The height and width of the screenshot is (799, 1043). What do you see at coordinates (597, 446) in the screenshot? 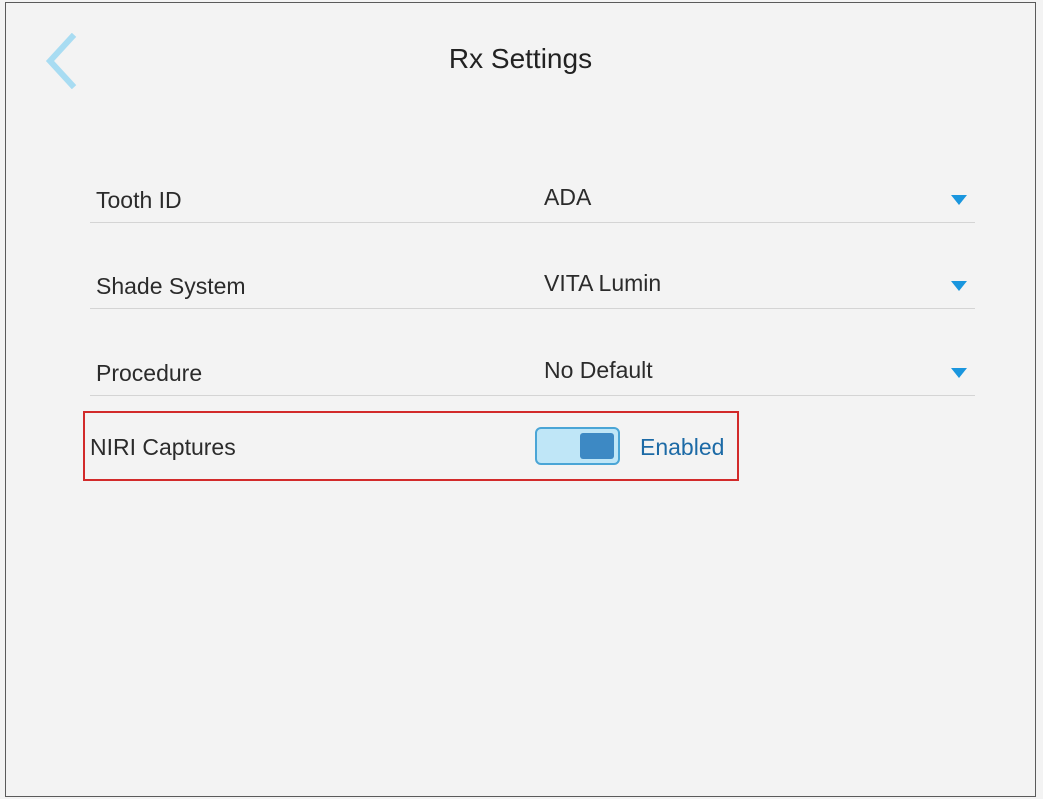
I see `toggle-knob` at bounding box center [597, 446].